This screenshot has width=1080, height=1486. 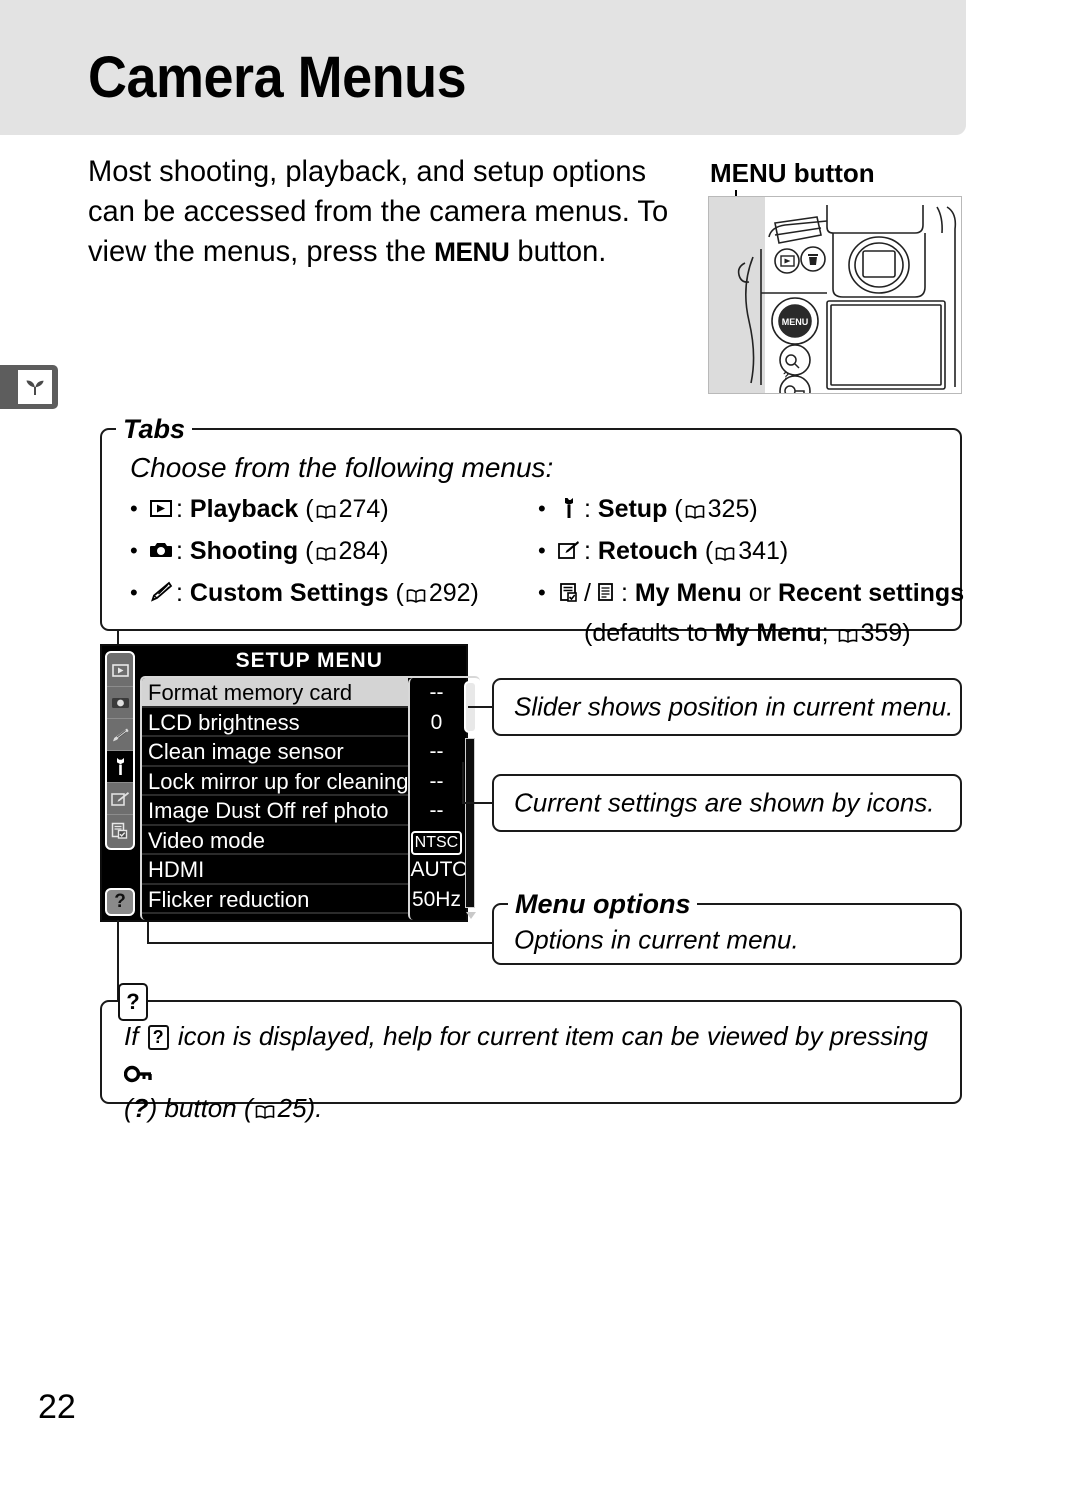 What do you see at coordinates (472, 252) in the screenshot?
I see `menu-button-inline-label: MENU` at bounding box center [472, 252].